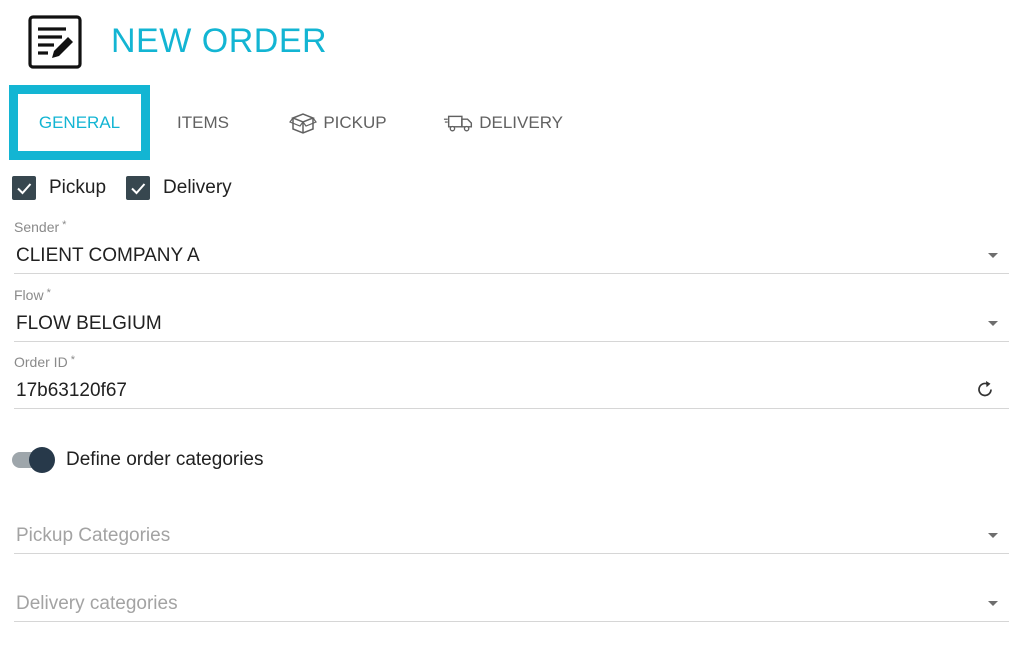 The height and width of the screenshot is (653, 1022). Describe the element at coordinates (97, 603) in the screenshot. I see `delivery-categories-placeholder: Delivery categories` at that location.